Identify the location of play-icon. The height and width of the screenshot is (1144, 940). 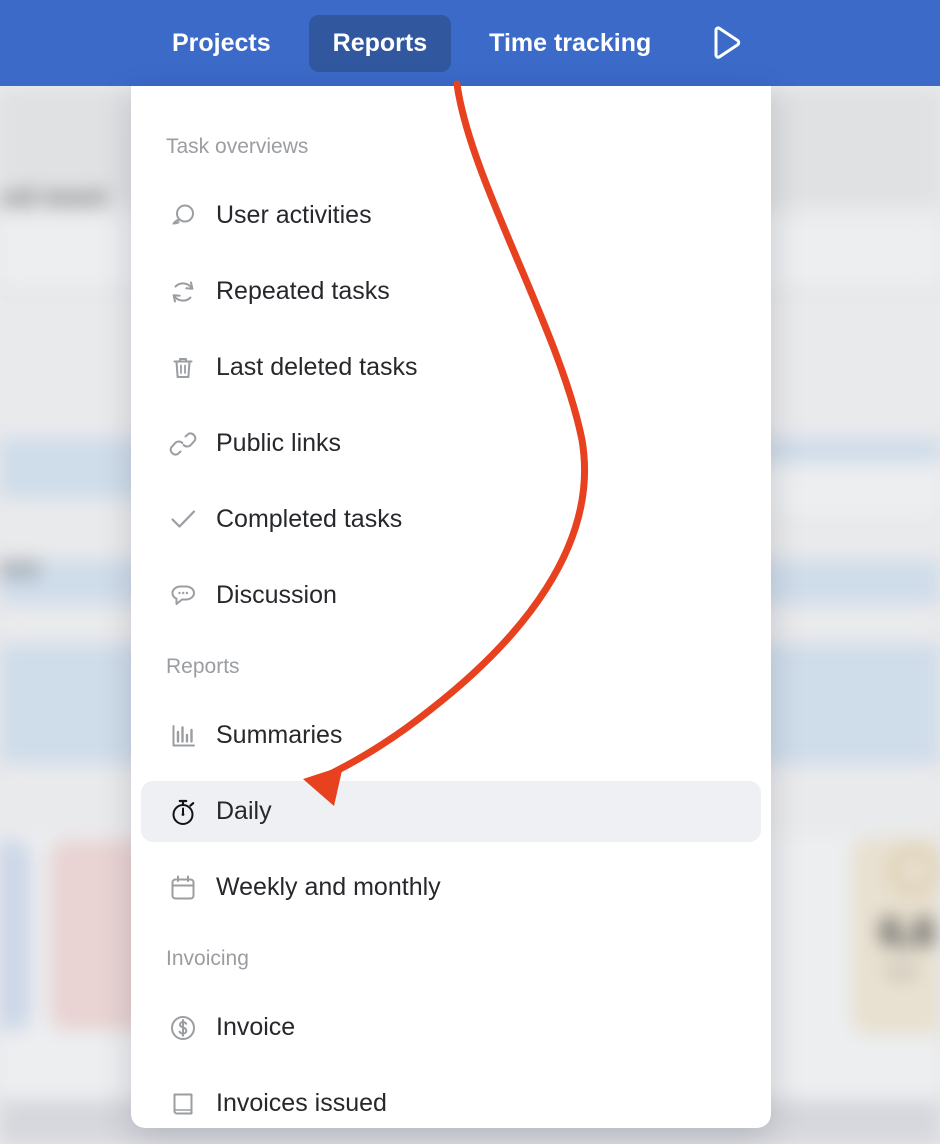
(727, 43).